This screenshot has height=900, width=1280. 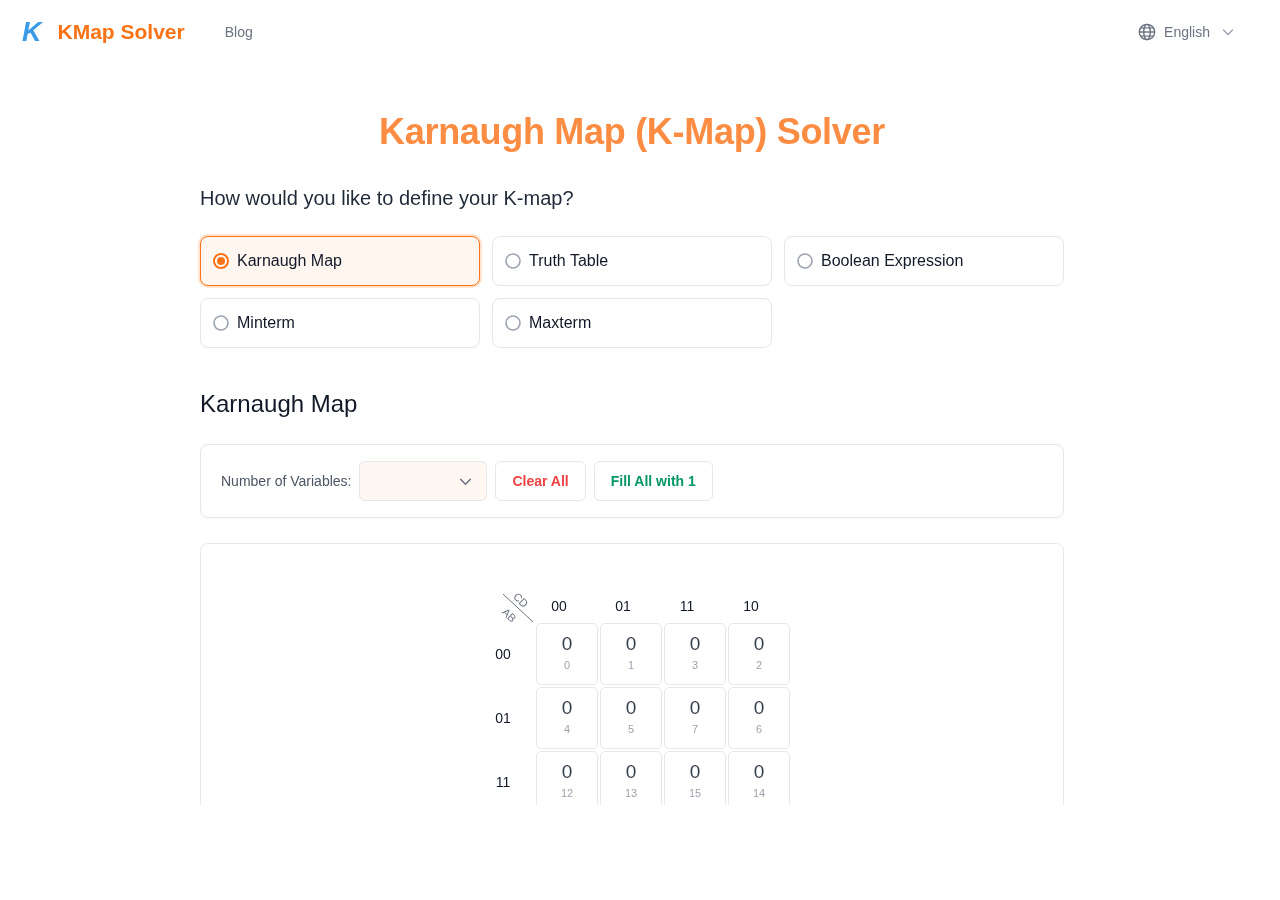 I want to click on cell-index: 15, so click(x=695, y=793).